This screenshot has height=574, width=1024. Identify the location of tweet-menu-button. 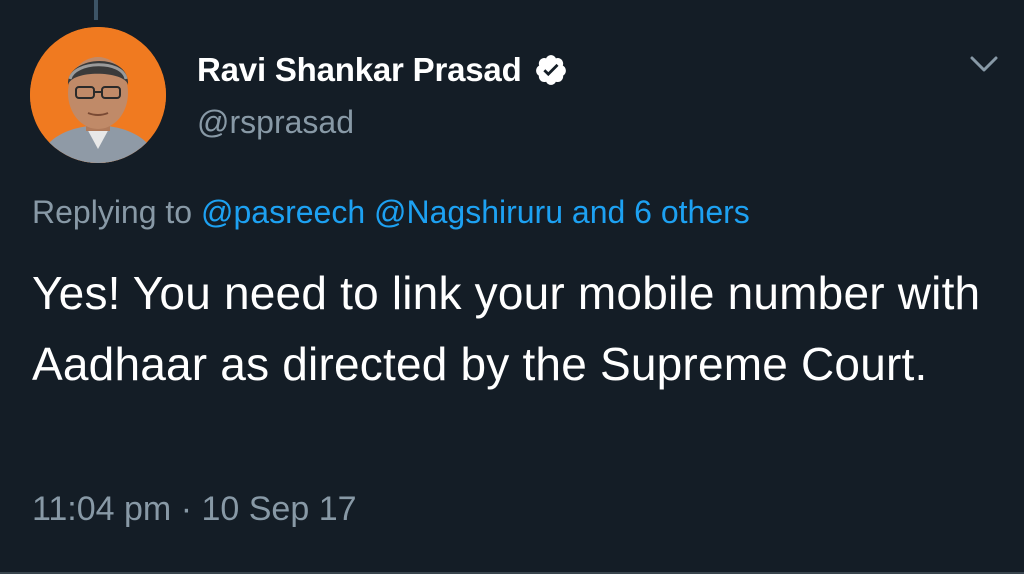
(984, 64).